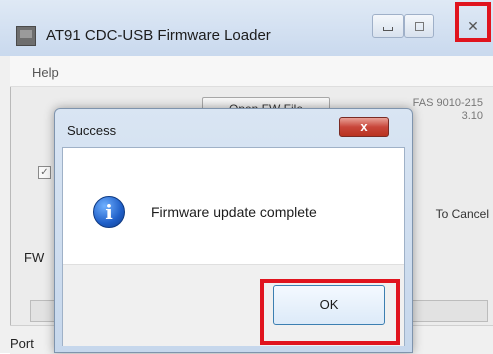 This screenshot has height=354, width=493. Describe the element at coordinates (22, 343) in the screenshot. I see `port-label: Port` at that location.